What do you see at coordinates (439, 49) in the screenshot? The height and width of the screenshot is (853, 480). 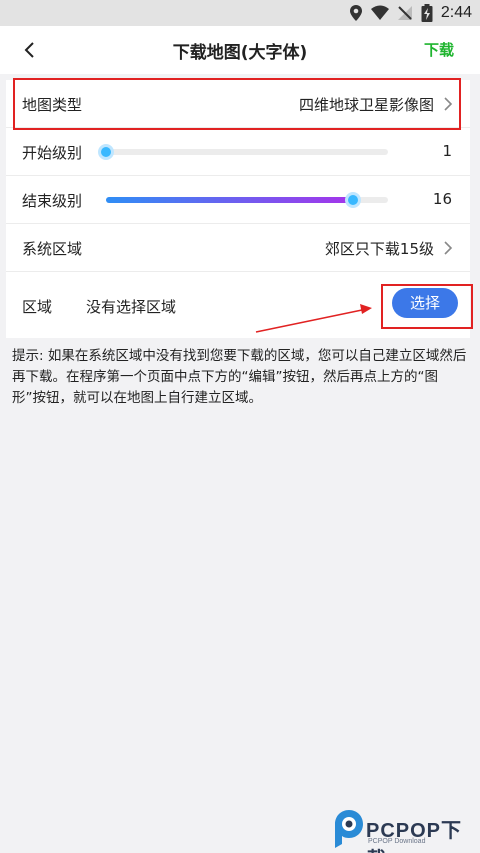 I see `download-button: 下载` at bounding box center [439, 49].